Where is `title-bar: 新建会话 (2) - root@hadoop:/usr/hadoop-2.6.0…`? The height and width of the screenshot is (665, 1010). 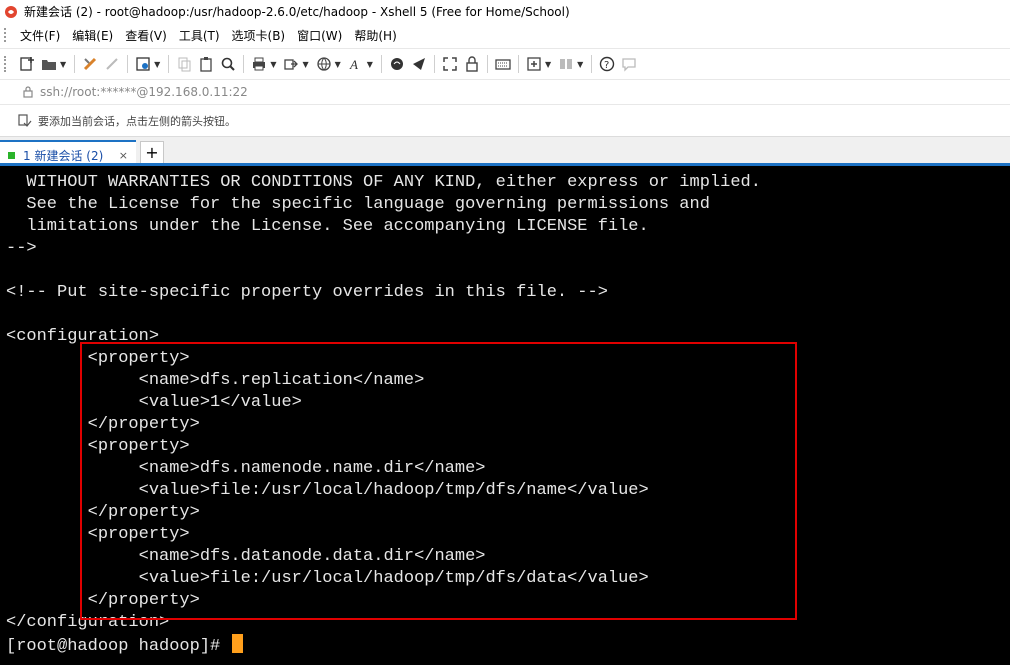 title-bar: 新建会话 (2) - root@hadoop:/usr/hadoop-2.6.0… is located at coordinates (505, 11).